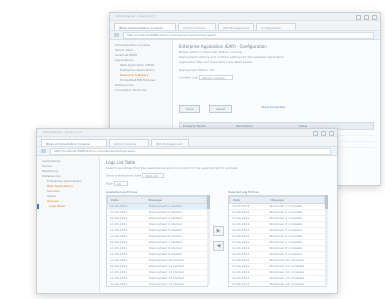 This screenshot has width=385, height=299. Describe the element at coordinates (124, 175) in the screenshot. I see `filter-label: Show entries from date` at that location.